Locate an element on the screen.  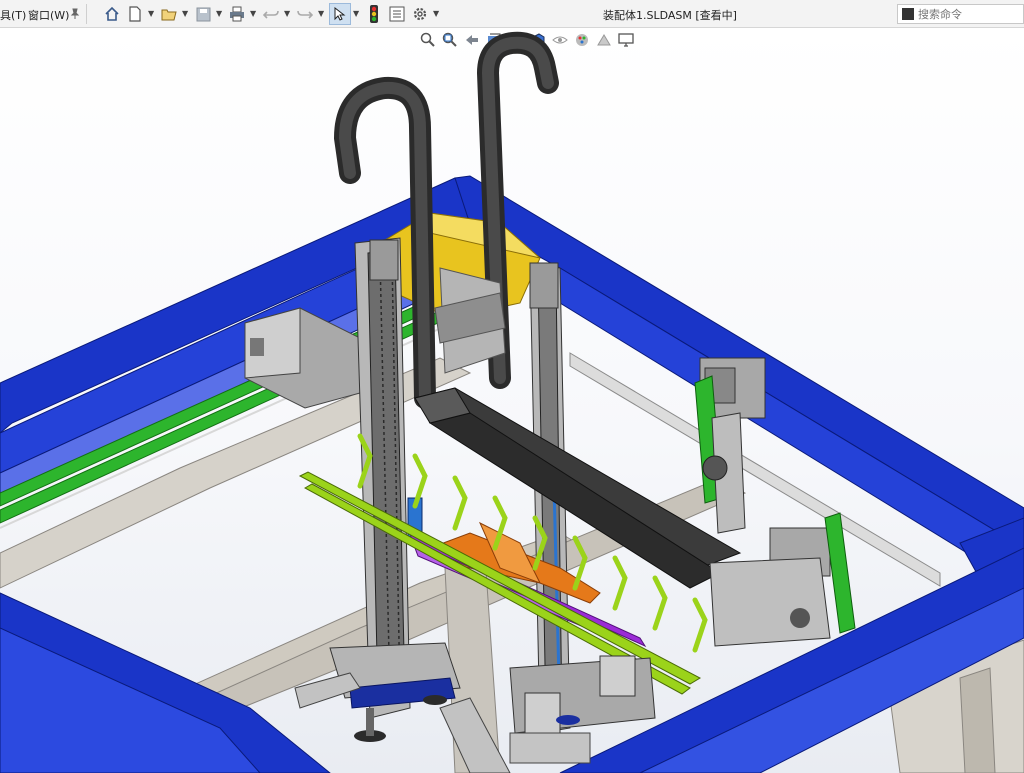
print-icon is located at coordinates (237, 14).